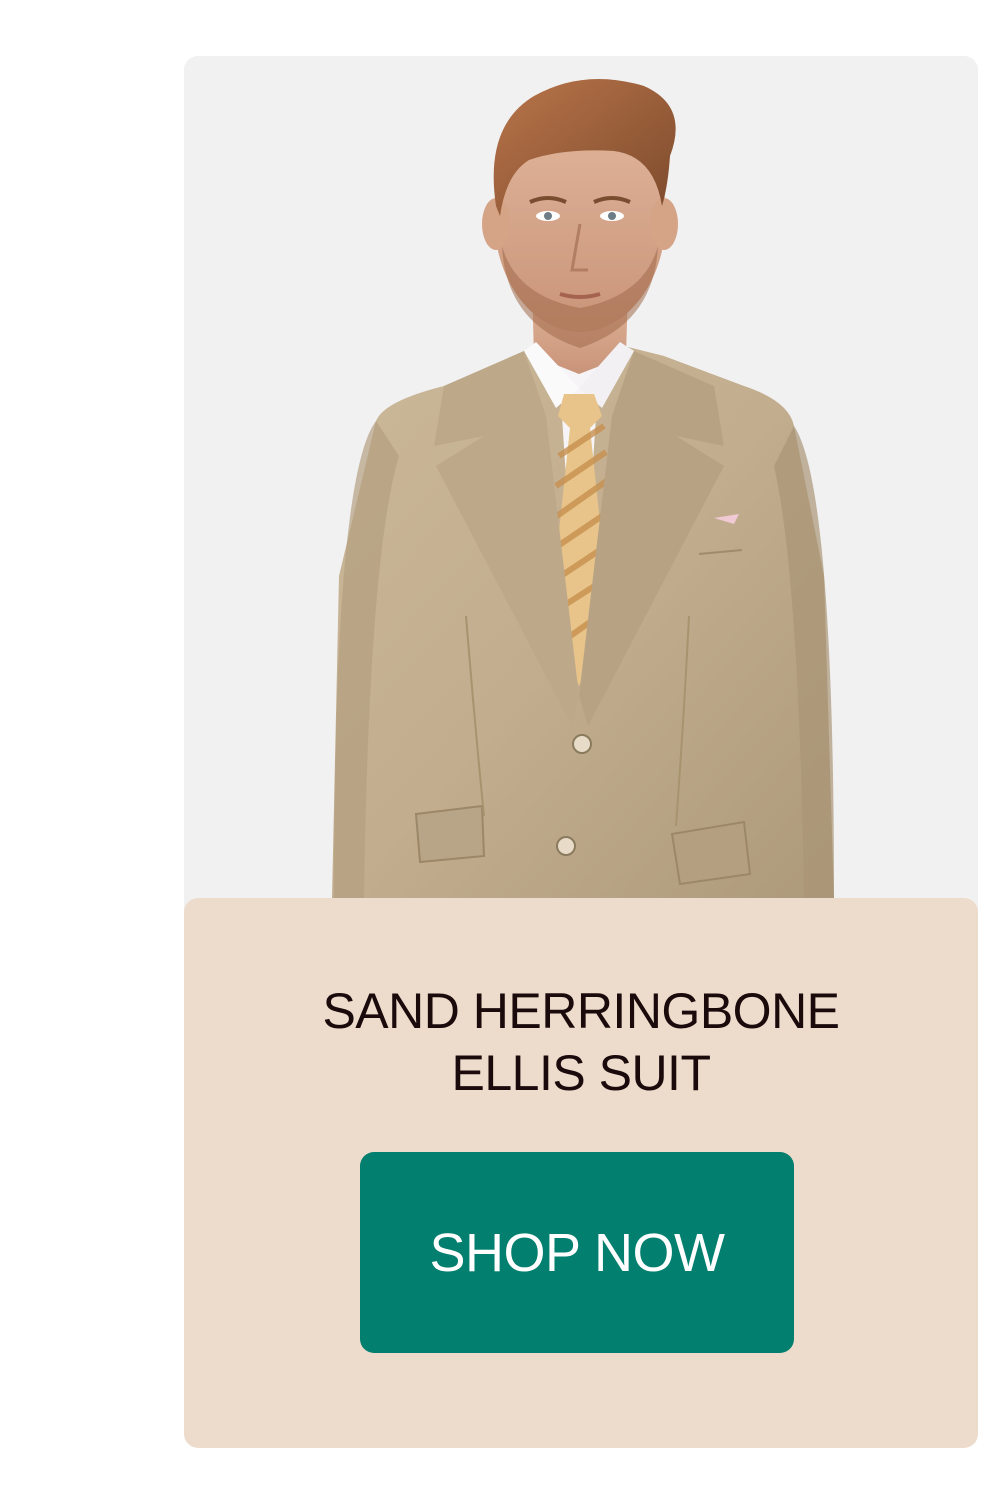 This screenshot has height=1500, width=1000. What do you see at coordinates (581, 1011) in the screenshot?
I see `product-title-line-1: SAND HERRINGBONE` at bounding box center [581, 1011].